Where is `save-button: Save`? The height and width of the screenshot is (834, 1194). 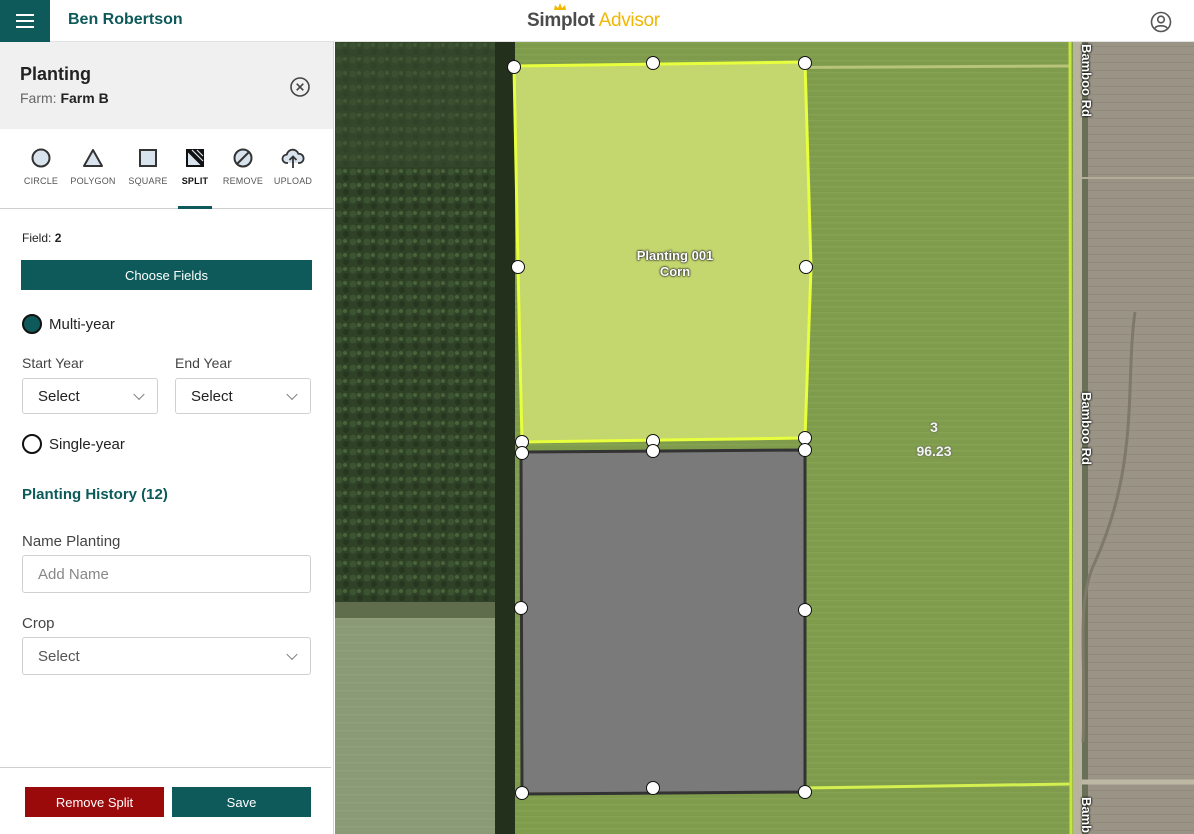
save-button: Save is located at coordinates (241, 802).